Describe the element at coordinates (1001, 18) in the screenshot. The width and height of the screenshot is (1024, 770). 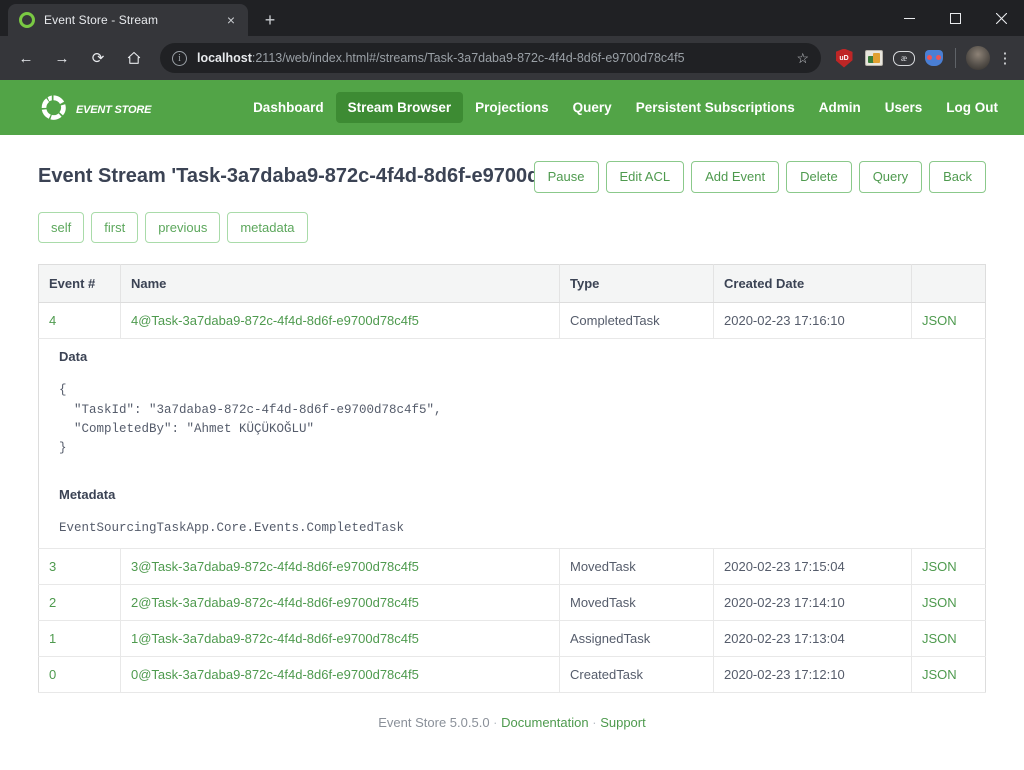
I see `close-window-icon` at that location.